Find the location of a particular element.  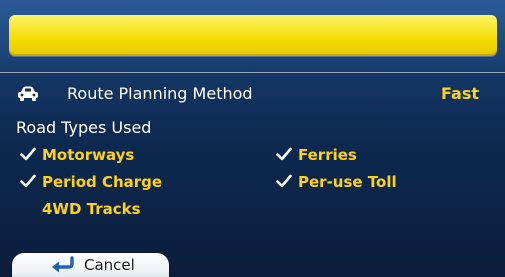

road-type-period-charge: Period Charge is located at coordinates (91, 182).